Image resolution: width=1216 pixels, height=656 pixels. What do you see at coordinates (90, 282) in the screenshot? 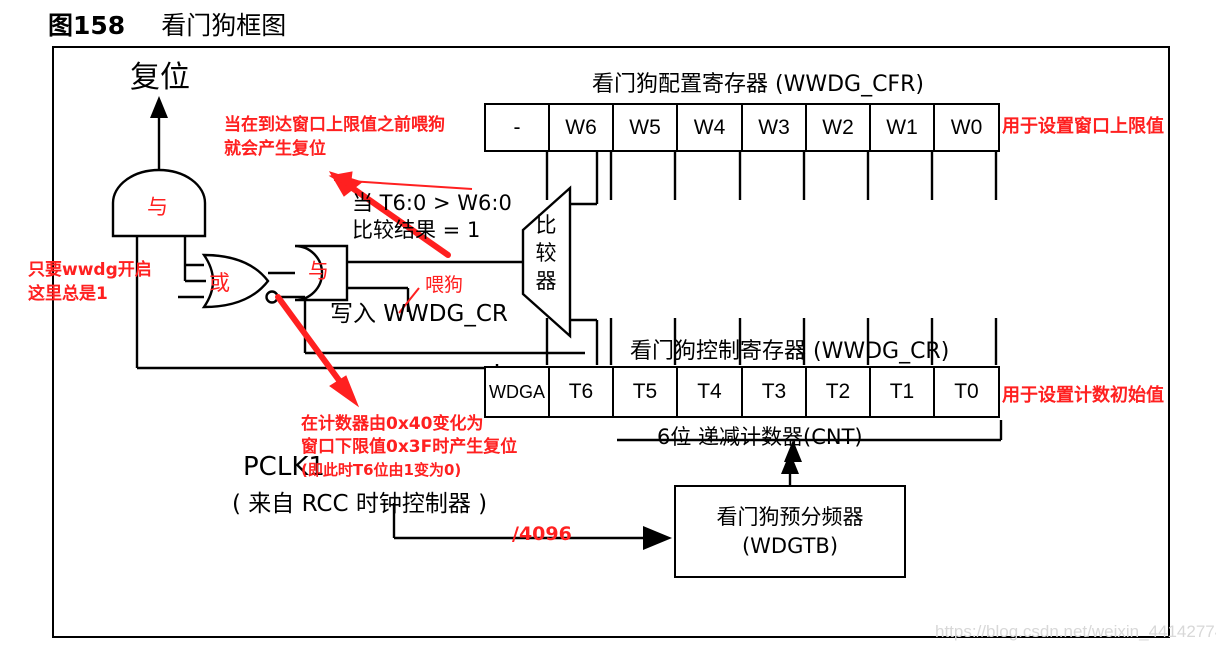
I see `annotation-left: 只要wwdg开启 这里总是1` at bounding box center [90, 282].